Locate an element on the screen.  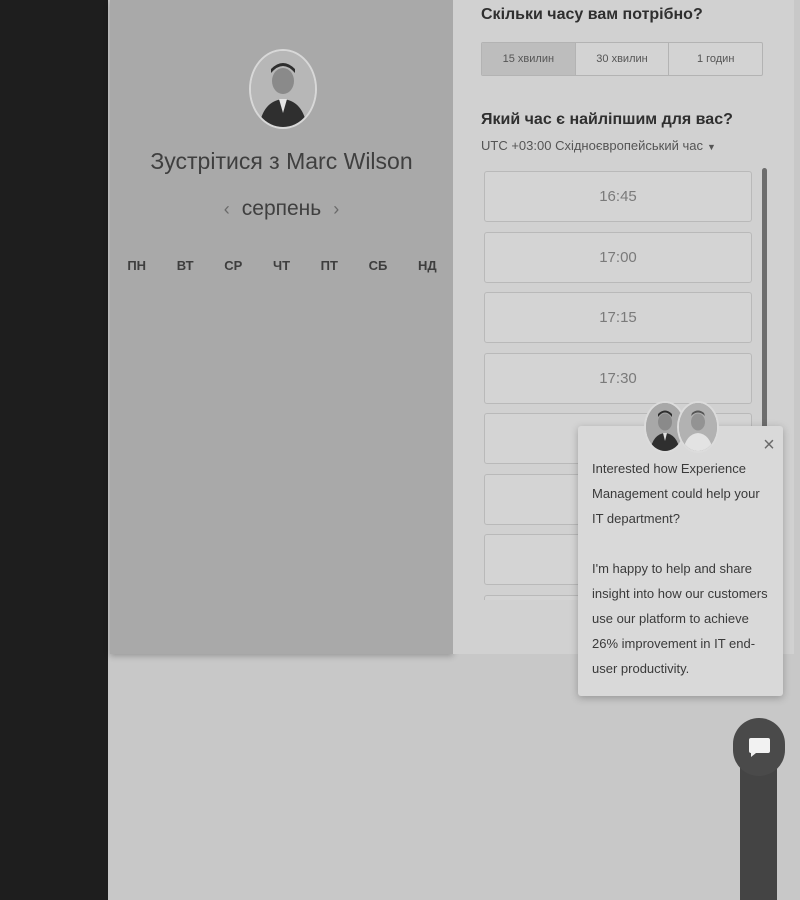
weekday-header: ПН ВТ СР ЧТ ПТ СБ НД is located at coordinates (282, 265).